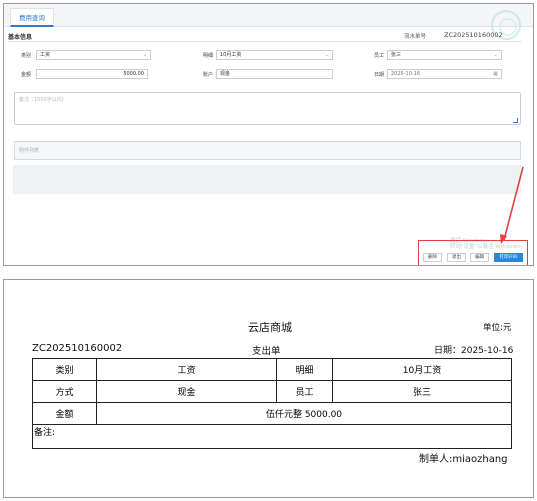 This screenshot has height=501, width=537. What do you see at coordinates (422, 369) in the screenshot?
I see `detail-value: 10月工资` at bounding box center [422, 369].